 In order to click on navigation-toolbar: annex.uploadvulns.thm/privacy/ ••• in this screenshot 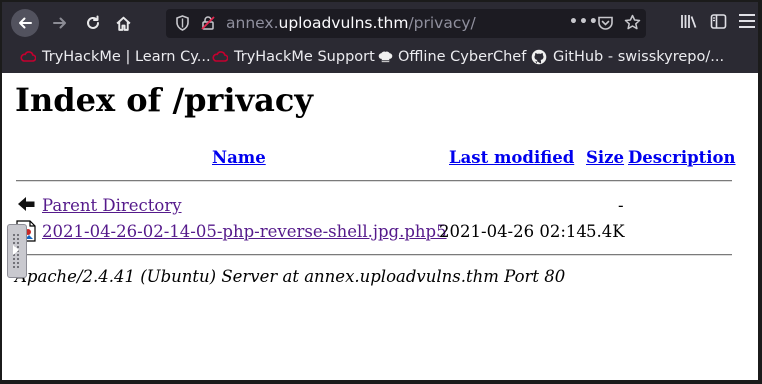, I will do `click(380, 23)`.